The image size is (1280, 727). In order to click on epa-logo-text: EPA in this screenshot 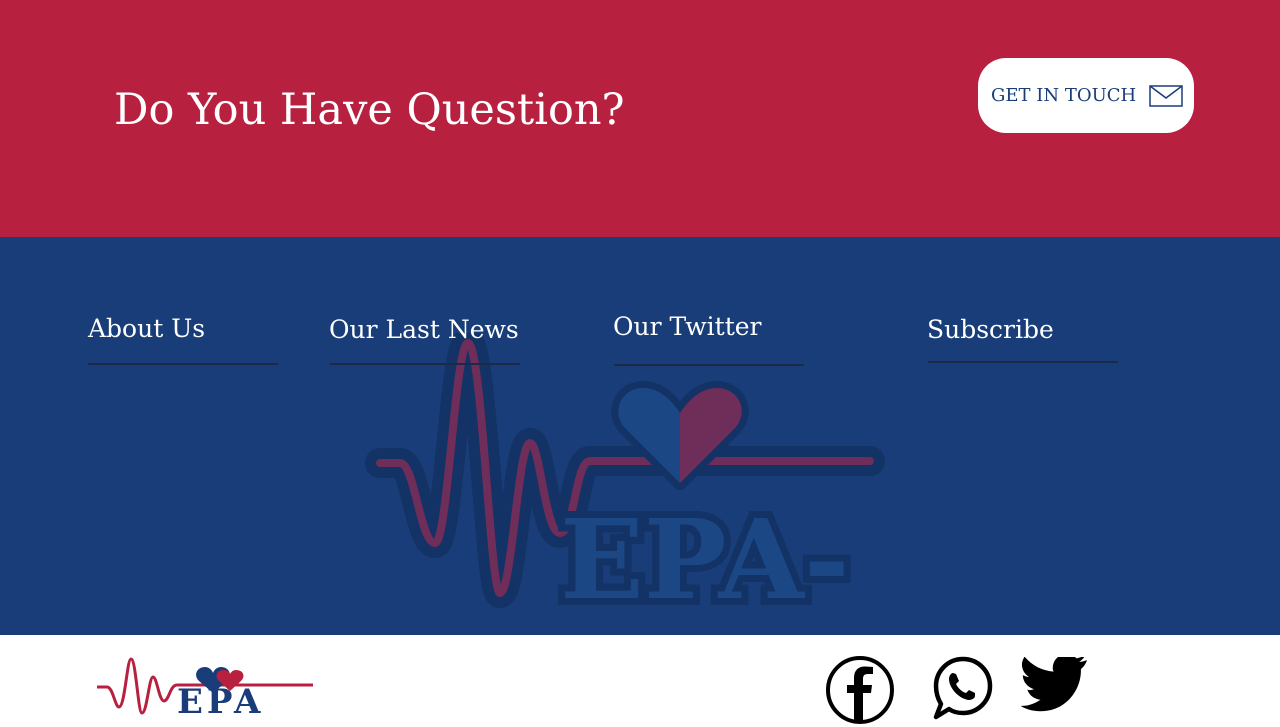, I will do `click(220, 698)`.